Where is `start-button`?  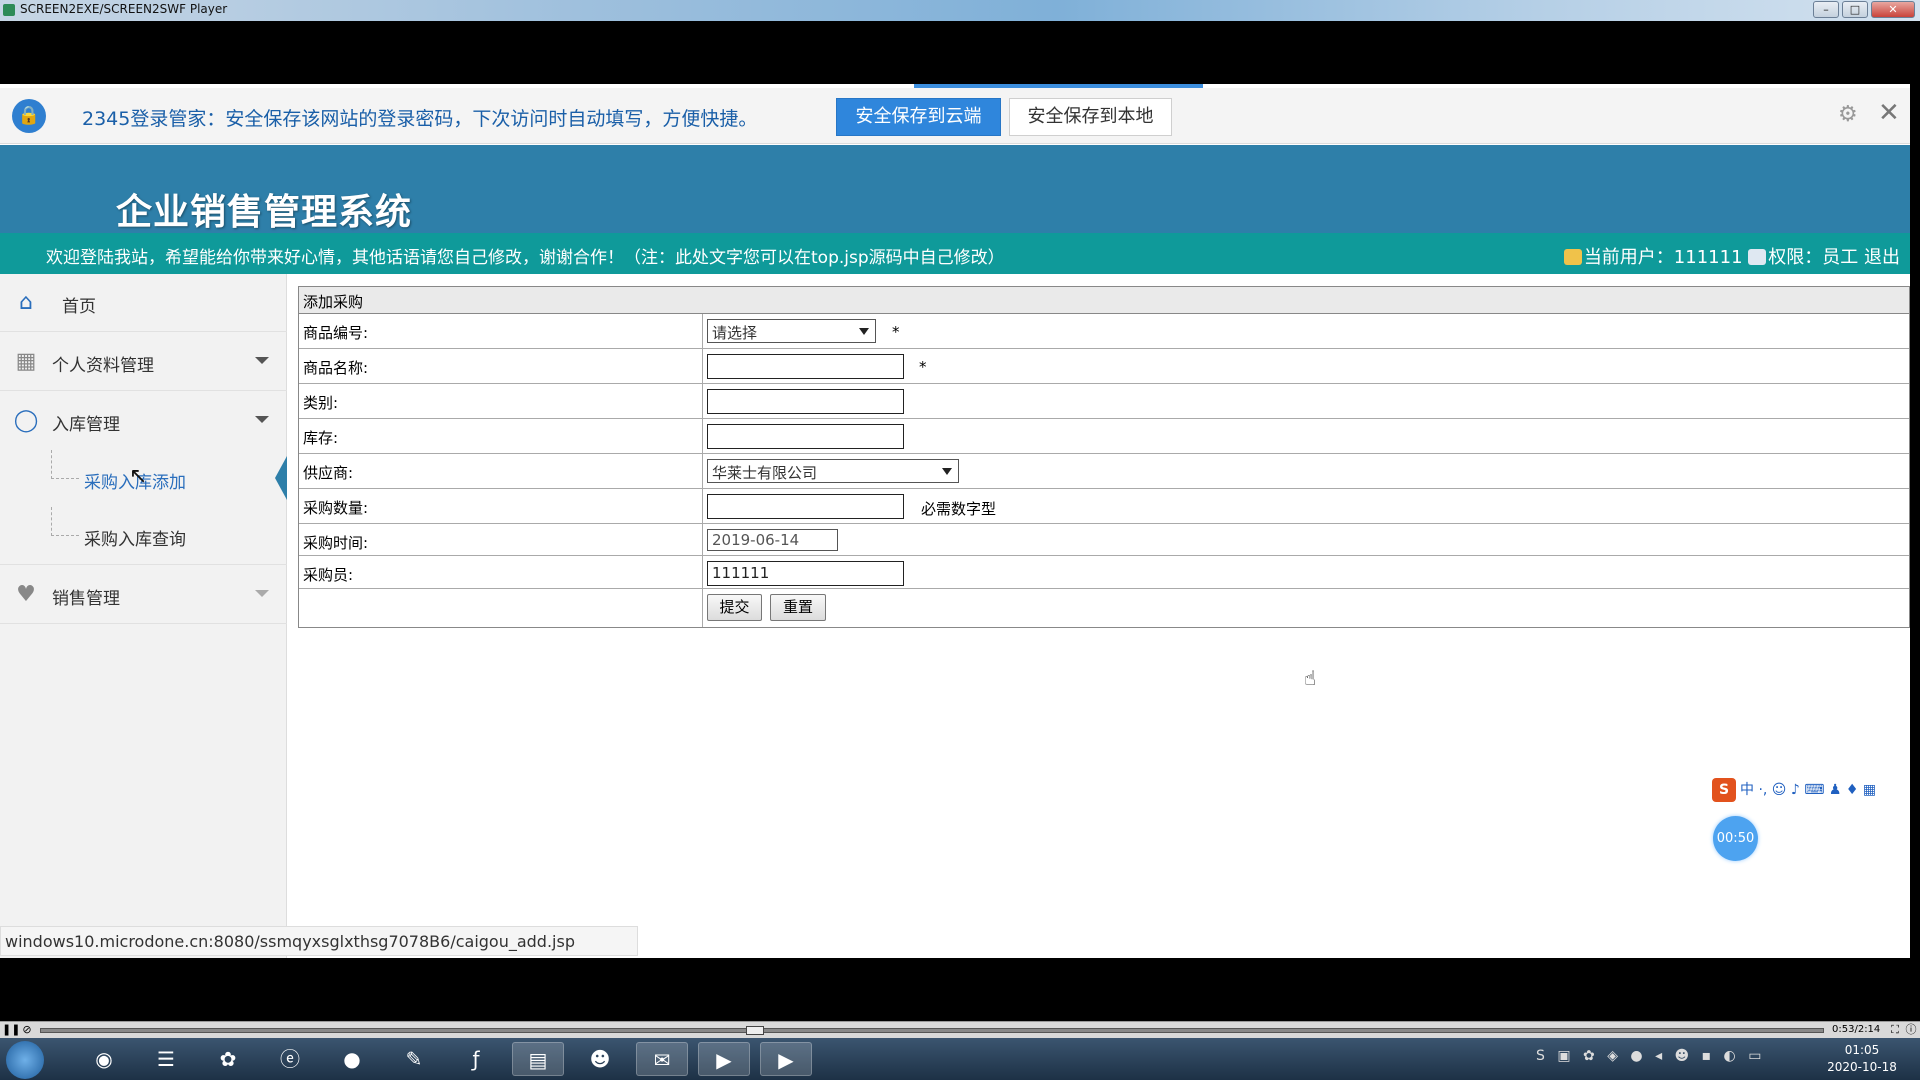
start-button is located at coordinates (25, 1060).